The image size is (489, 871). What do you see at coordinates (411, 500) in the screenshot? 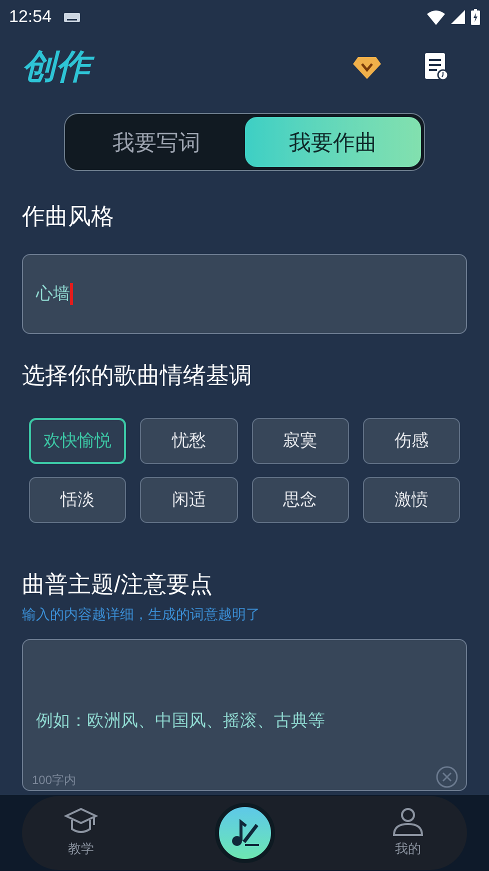
I see `mood-chip: 激愤` at bounding box center [411, 500].